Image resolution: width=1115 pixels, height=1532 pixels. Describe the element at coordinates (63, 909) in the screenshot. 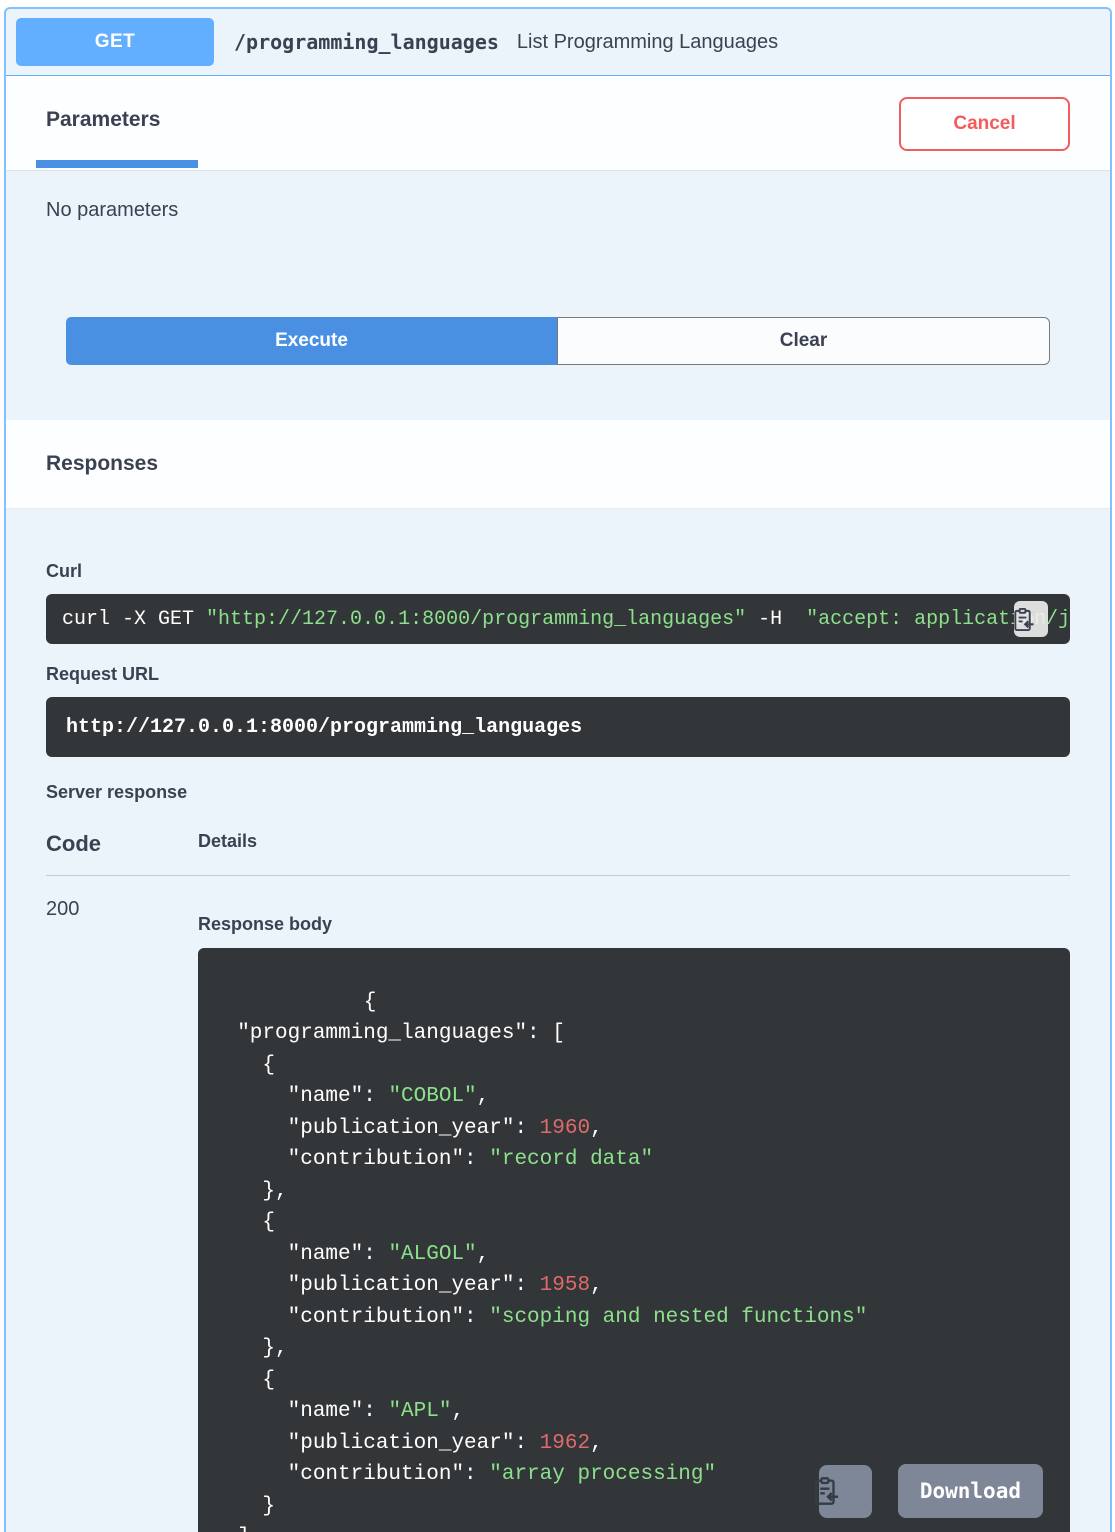

I see `status-code: 200` at that location.